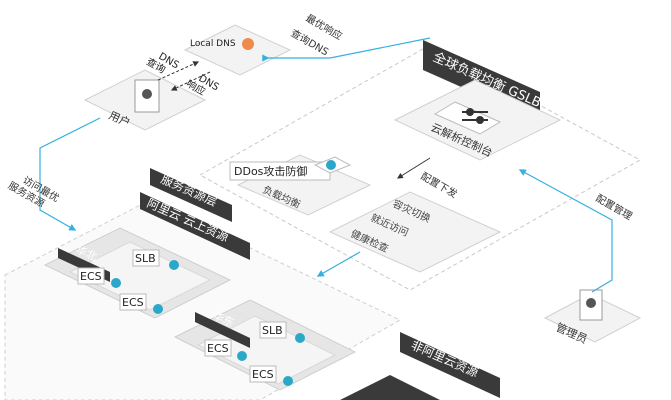  Describe the element at coordinates (346, 49) in the screenshot. I see `local-dns-gslb-line` at that location.